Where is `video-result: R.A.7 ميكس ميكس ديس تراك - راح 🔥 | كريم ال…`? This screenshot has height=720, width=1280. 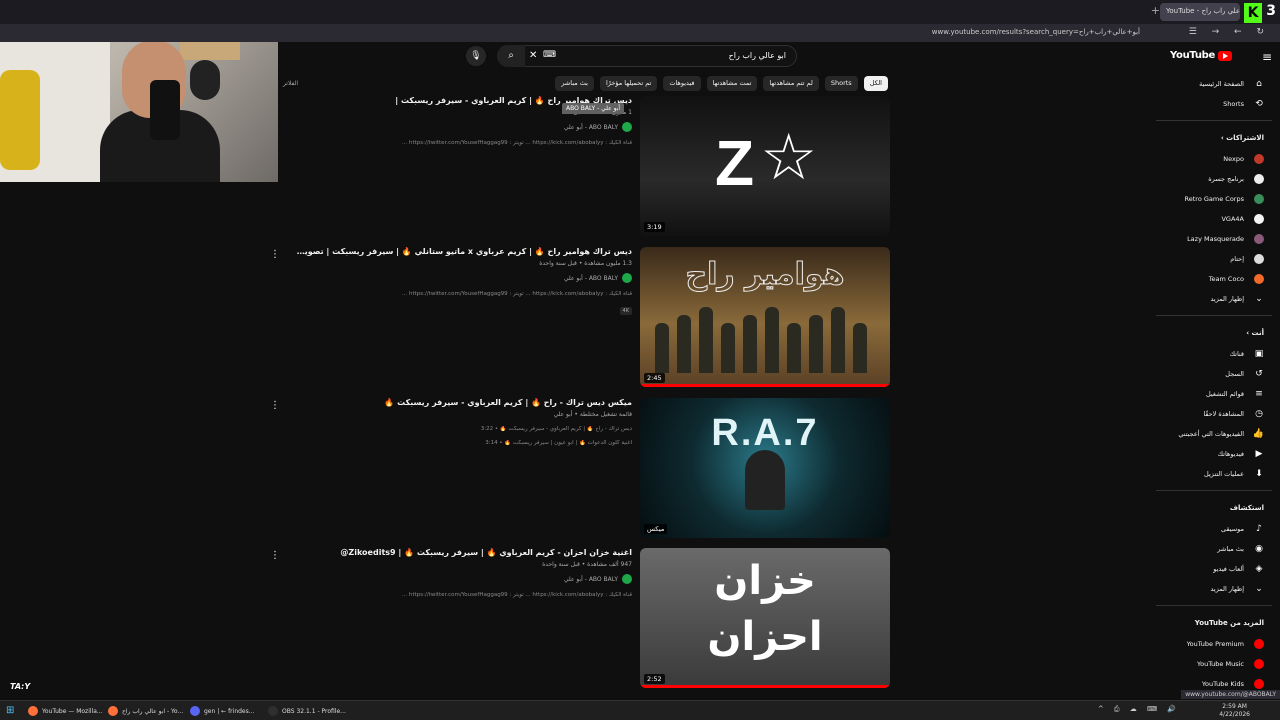
video-result: R.A.7 ميكس ميكس ديس تراك - راح 🔥 | كريم ال… is located at coordinates (580, 469).